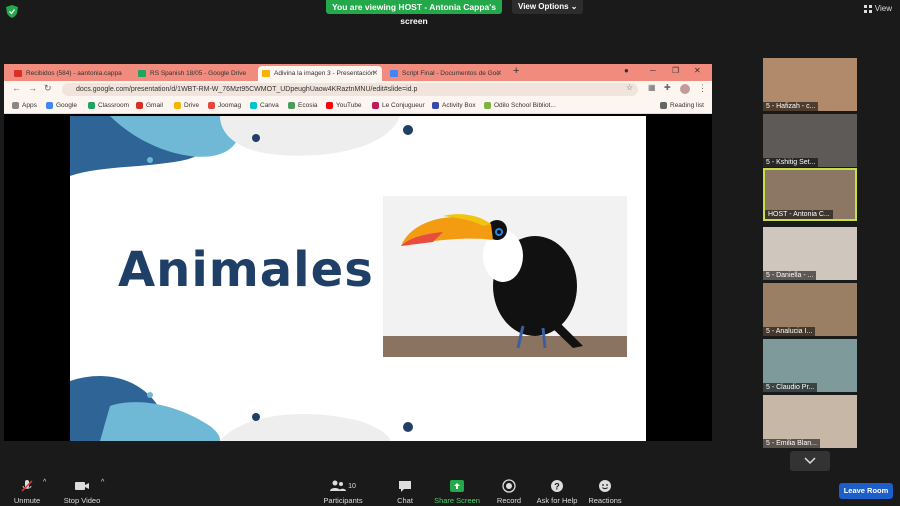  I want to click on reactions-button: Reactions, so click(605, 489).